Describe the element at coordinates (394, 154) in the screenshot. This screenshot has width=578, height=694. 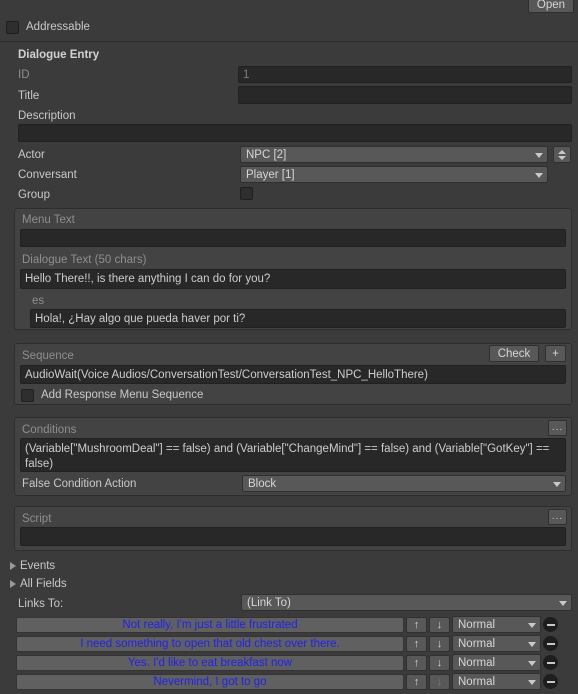
I see `actor-dropdown: NPC [2]` at that location.